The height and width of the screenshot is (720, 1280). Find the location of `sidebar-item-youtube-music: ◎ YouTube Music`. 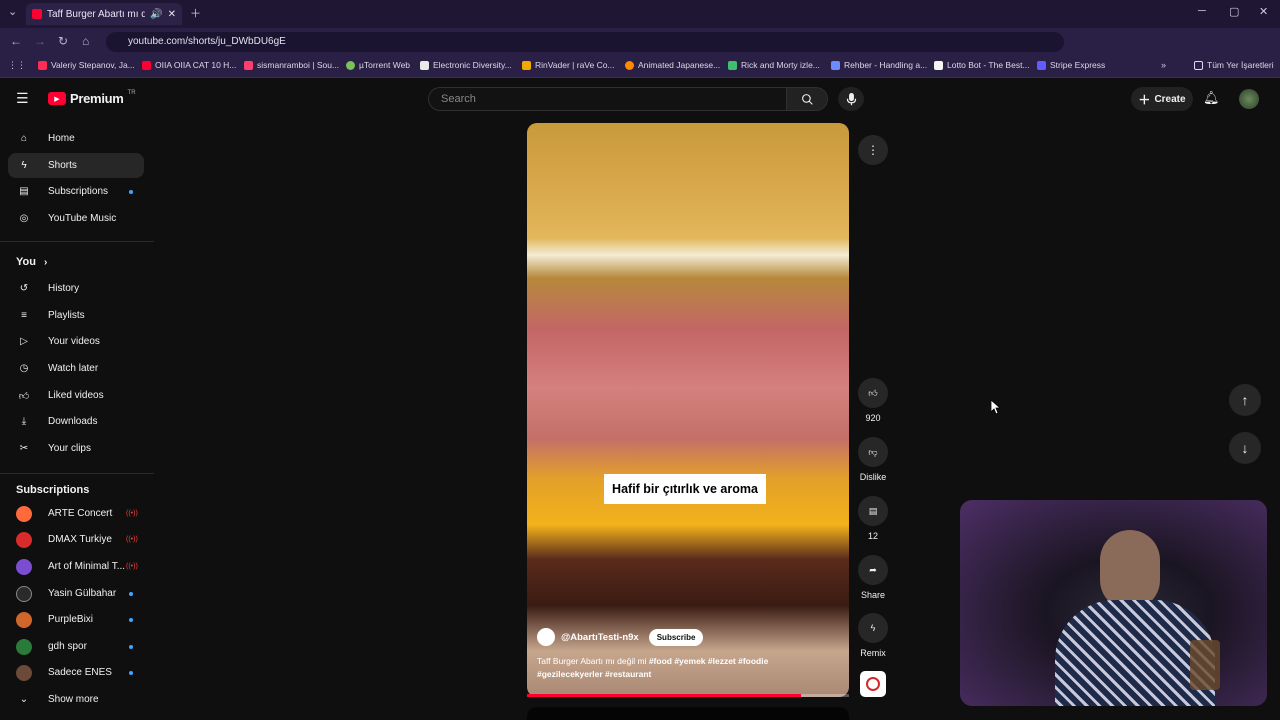

sidebar-item-youtube-music: ◎ YouTube Music is located at coordinates (76, 218).